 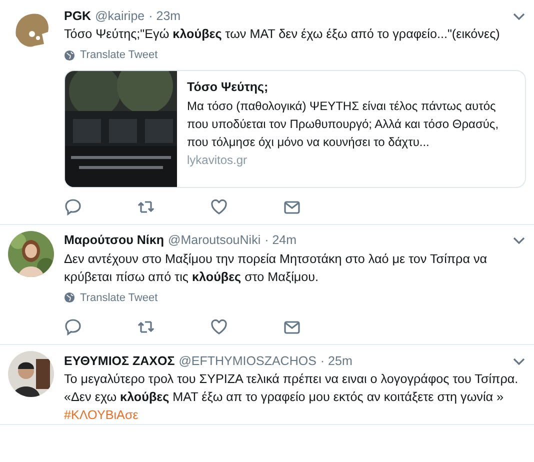 What do you see at coordinates (146, 327) in the screenshot?
I see `retweet-icon` at bounding box center [146, 327].